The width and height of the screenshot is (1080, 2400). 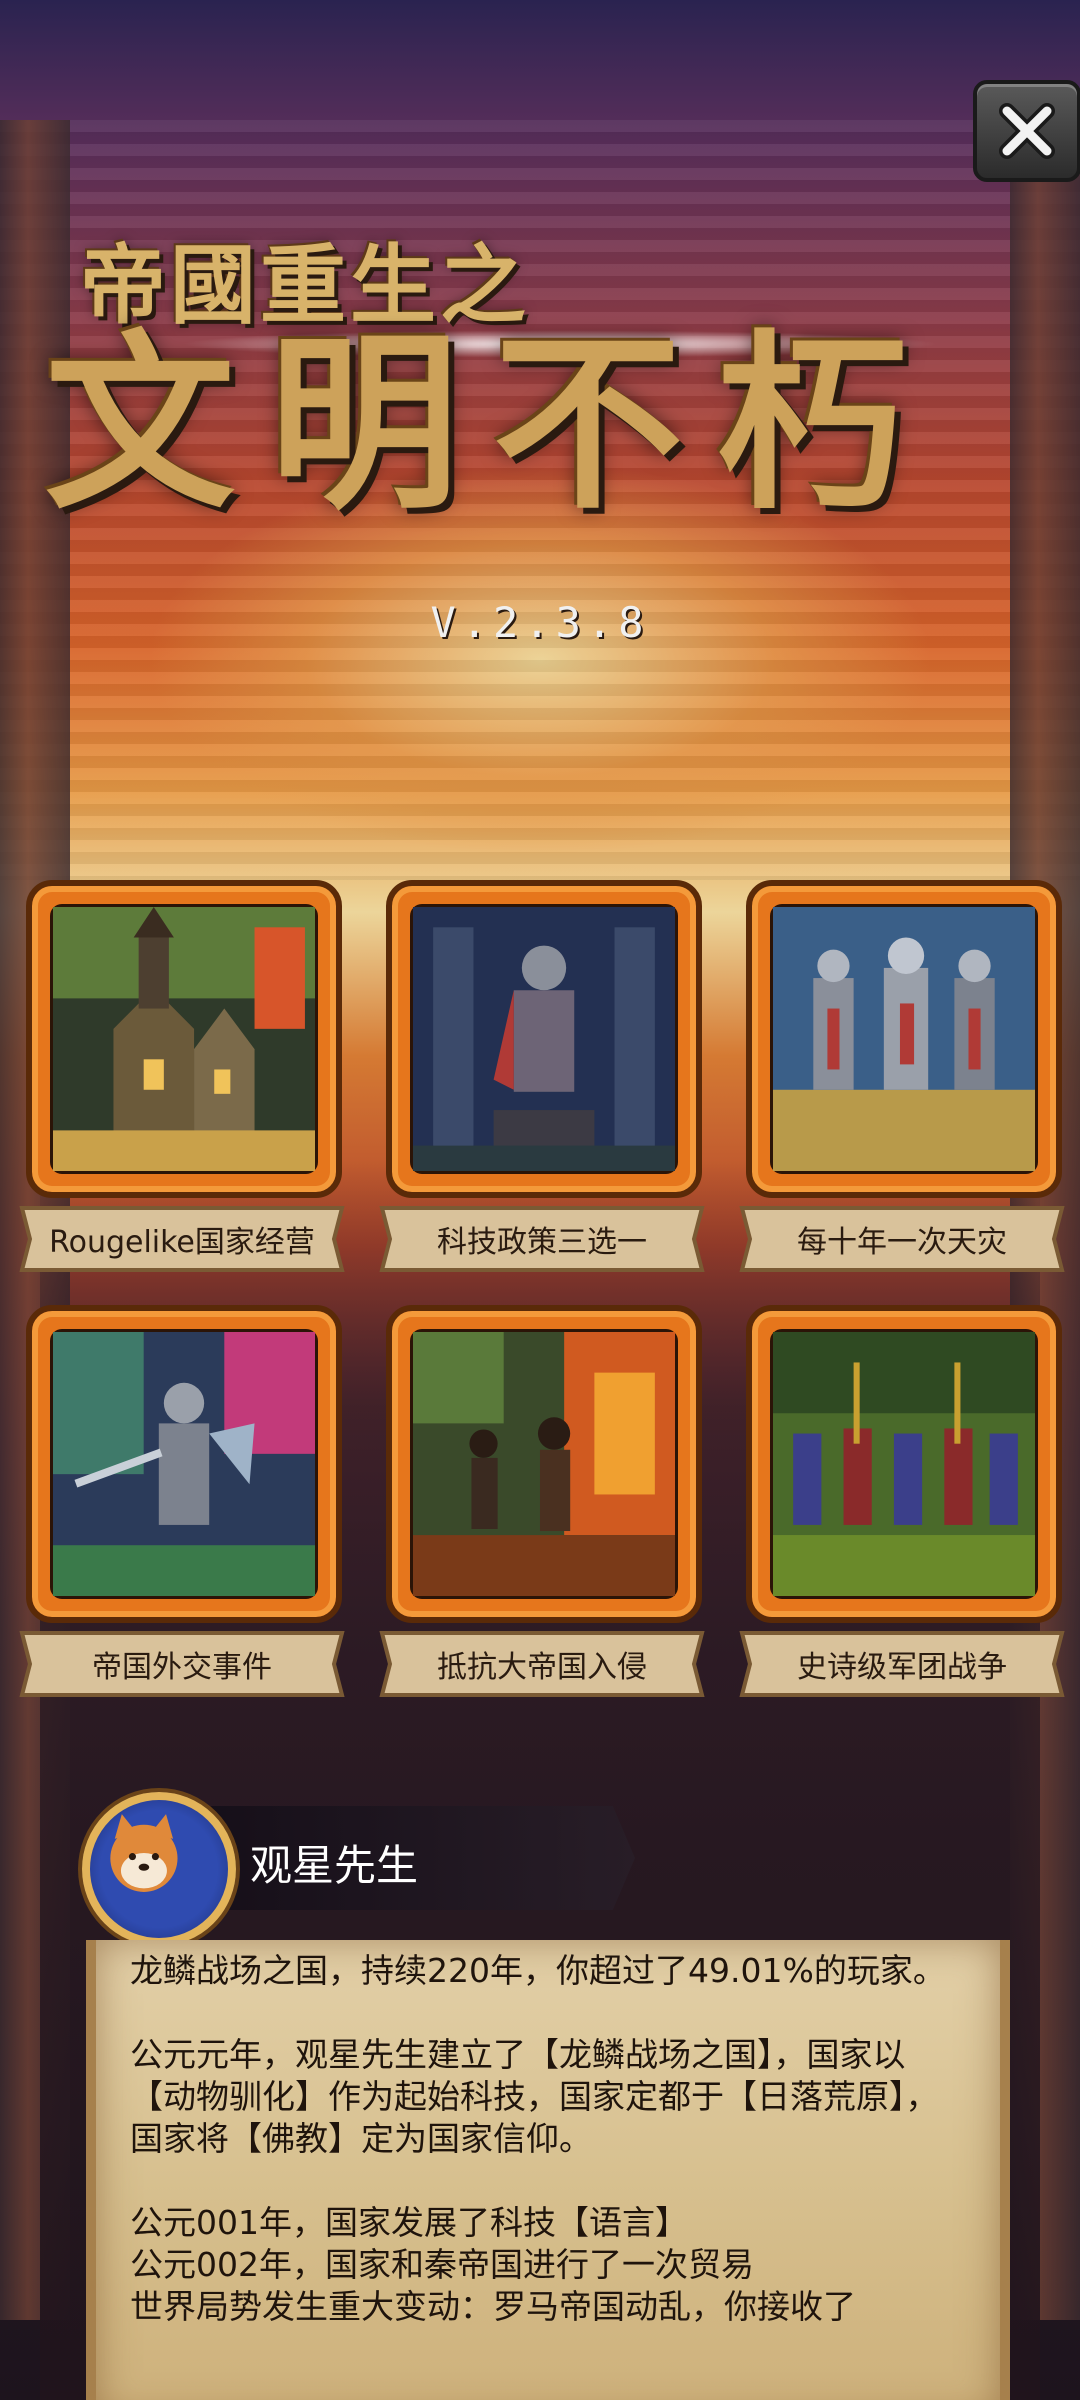 I want to click on feature-card-3: 每十年一次天灾, so click(x=902, y=1080).